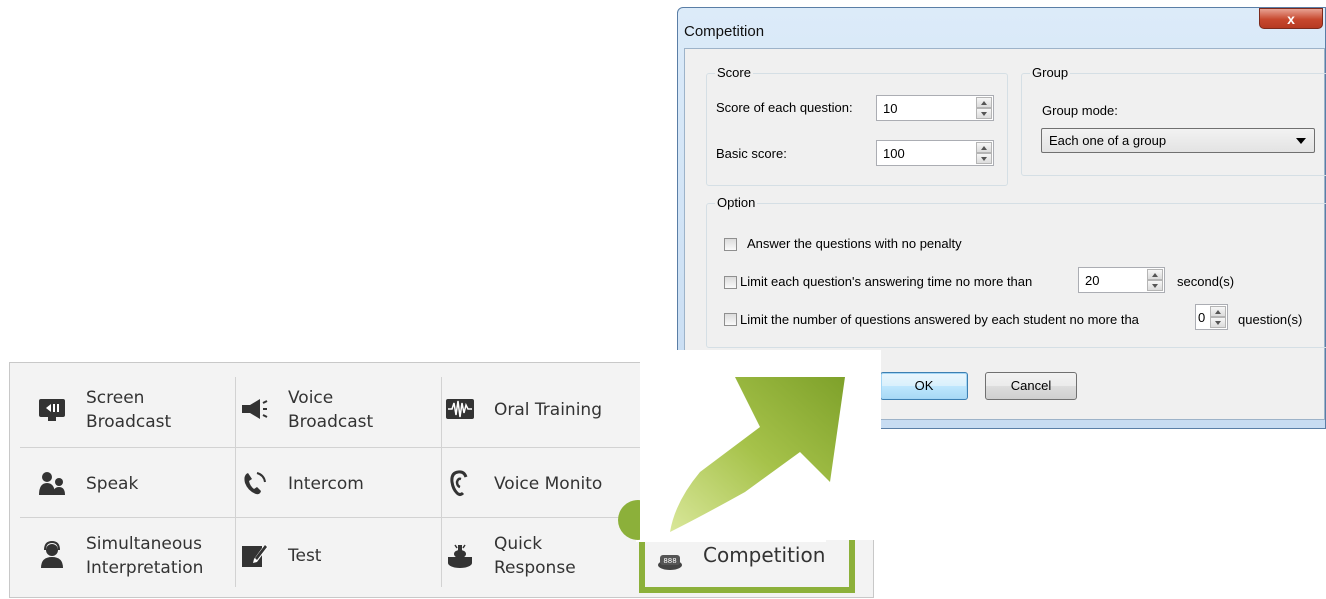 This screenshot has height=599, width=1326. Describe the element at coordinates (1031, 386) in the screenshot. I see `cancel-button: Cancel` at that location.